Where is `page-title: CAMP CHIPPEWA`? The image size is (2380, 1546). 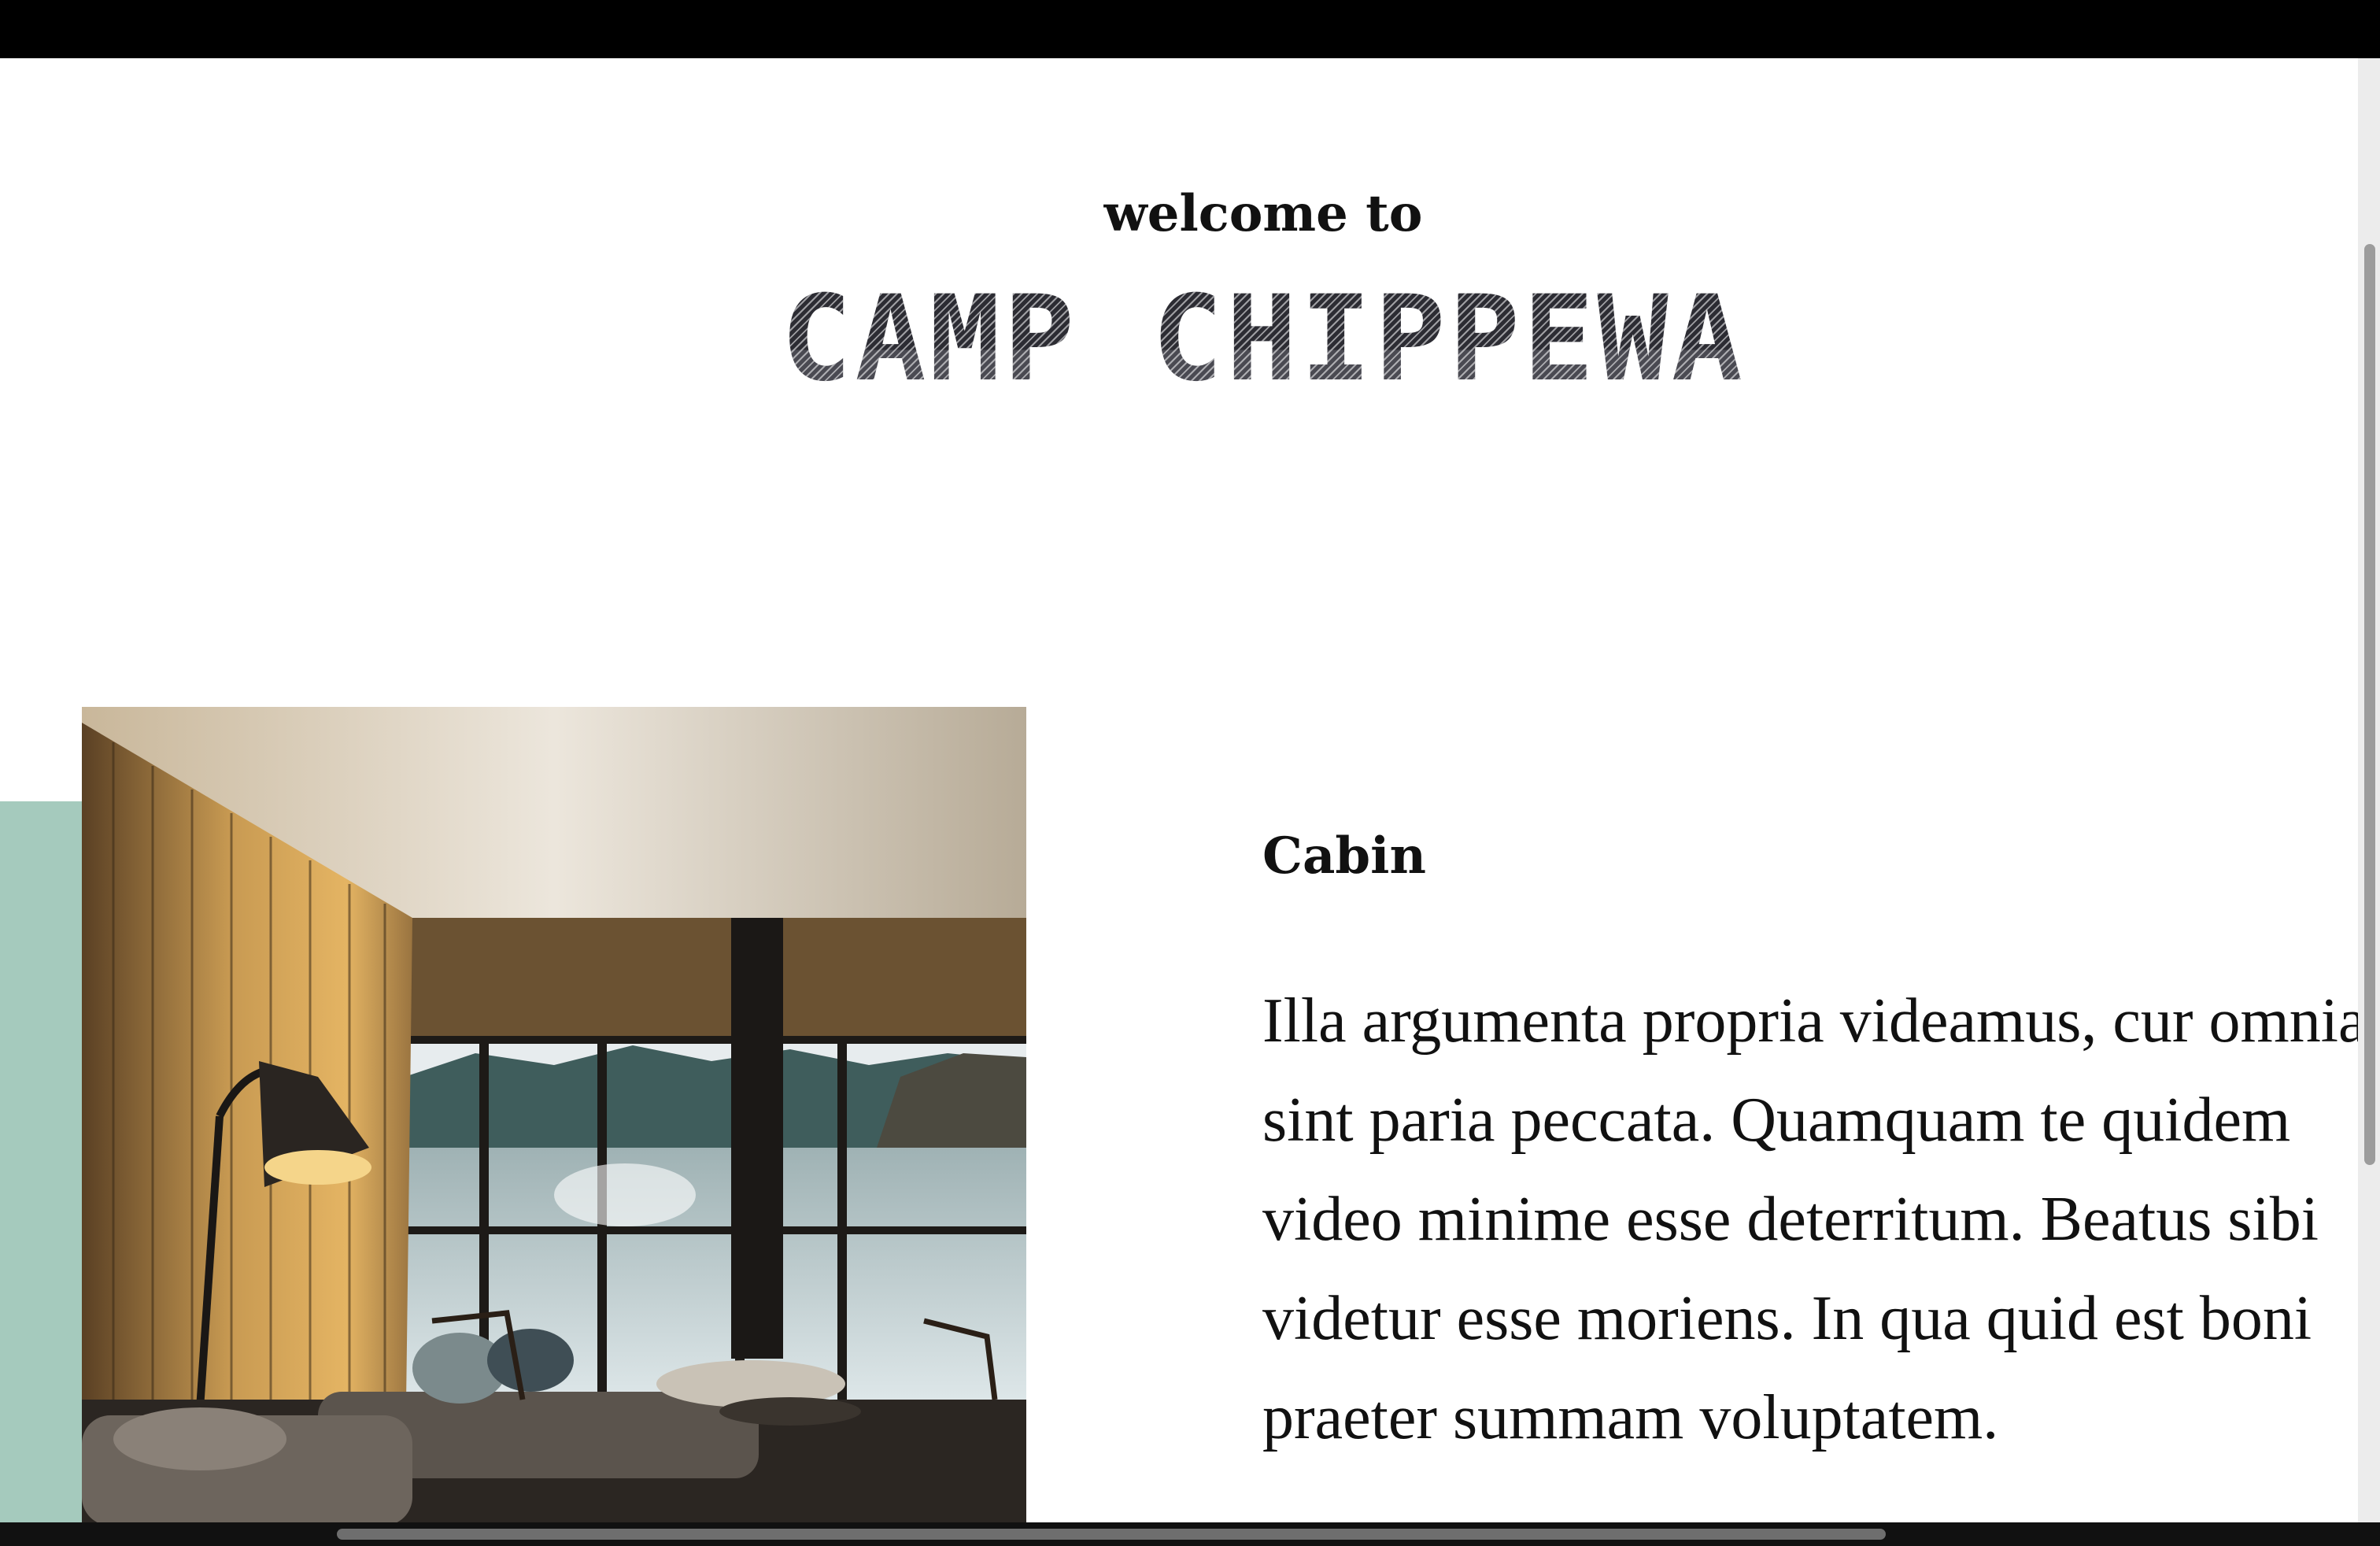
page-title: CAMP CHIPPEWA is located at coordinates (1179, 339).